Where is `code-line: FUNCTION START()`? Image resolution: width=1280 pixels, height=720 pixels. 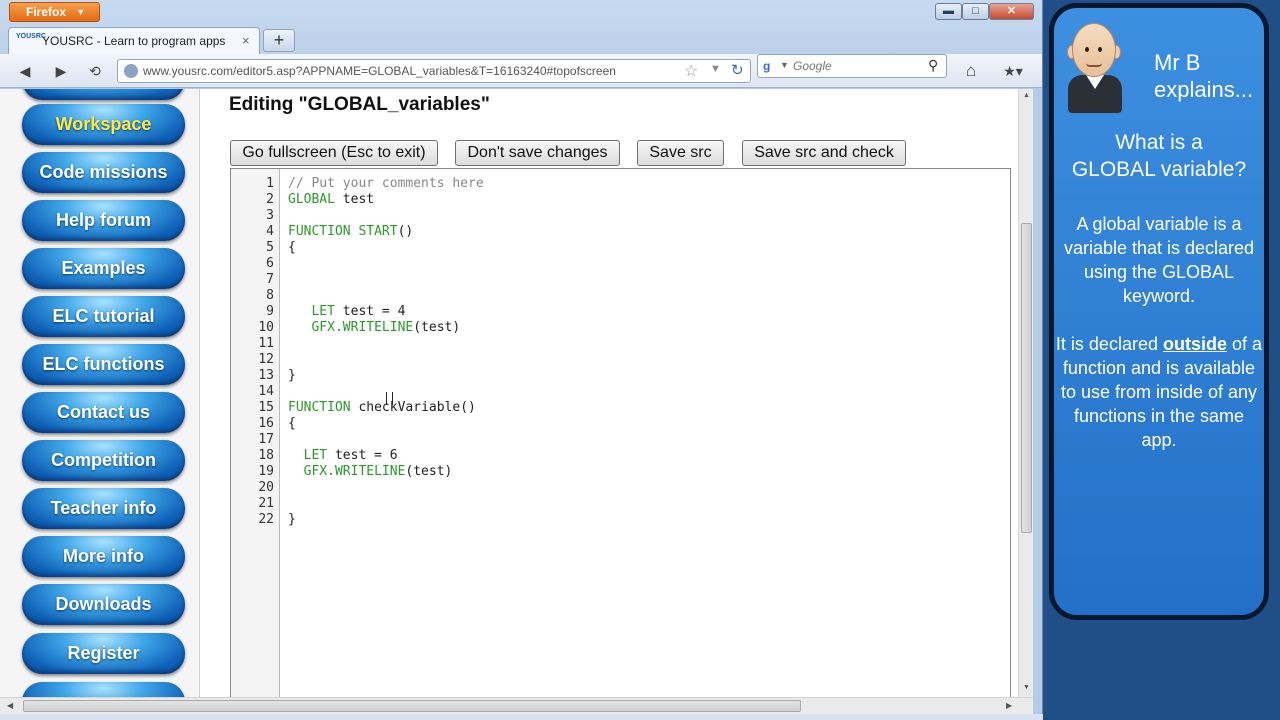 code-line: FUNCTION START() is located at coordinates (386, 232).